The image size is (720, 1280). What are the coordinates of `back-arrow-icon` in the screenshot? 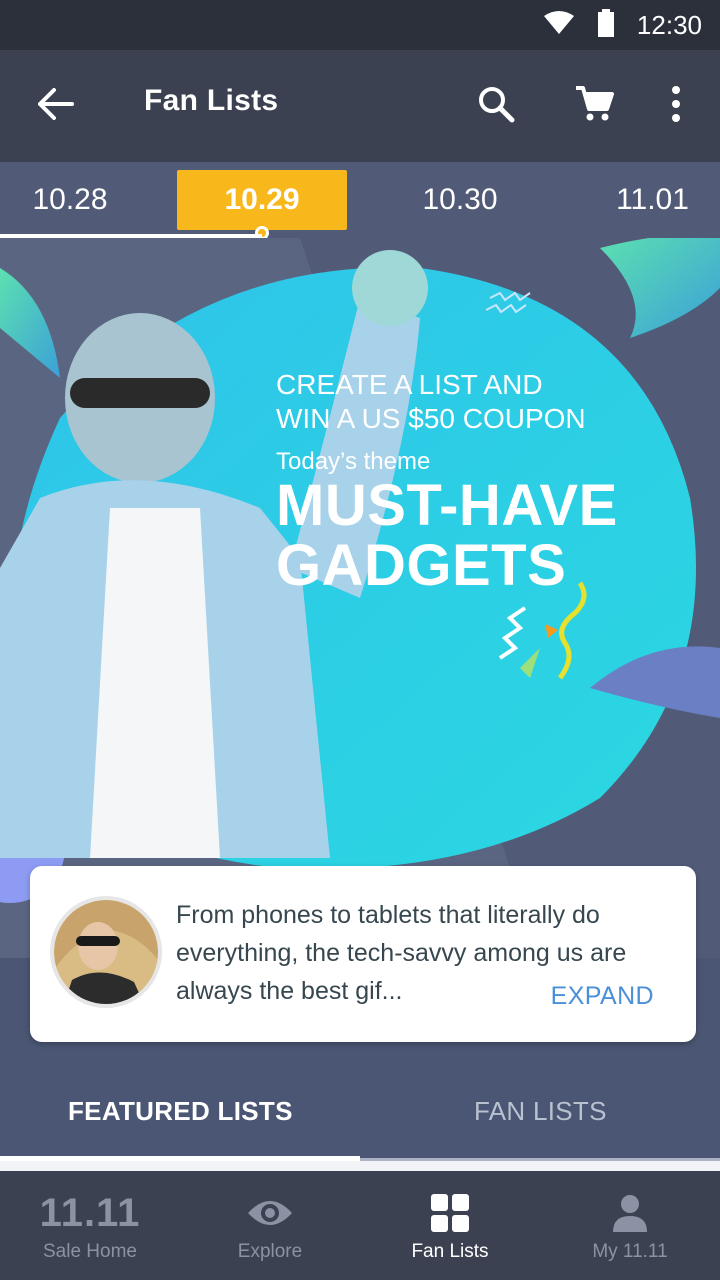 It's located at (56, 106).